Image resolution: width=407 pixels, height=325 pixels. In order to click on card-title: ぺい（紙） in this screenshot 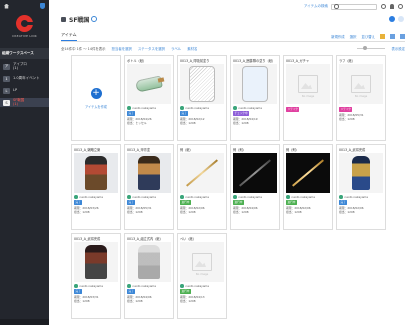, I will do `click(188, 239)`.